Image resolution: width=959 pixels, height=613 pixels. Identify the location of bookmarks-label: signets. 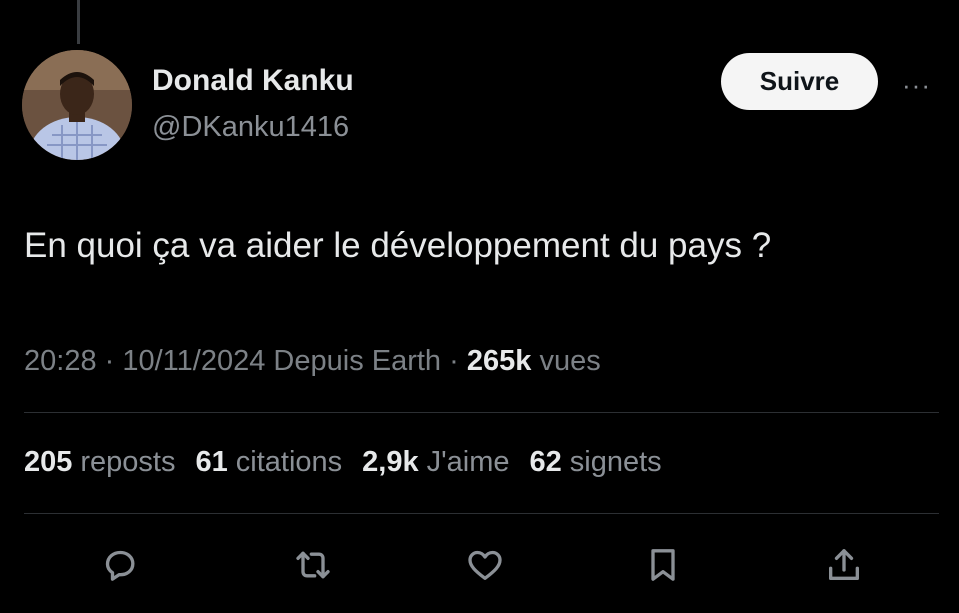
(615, 462).